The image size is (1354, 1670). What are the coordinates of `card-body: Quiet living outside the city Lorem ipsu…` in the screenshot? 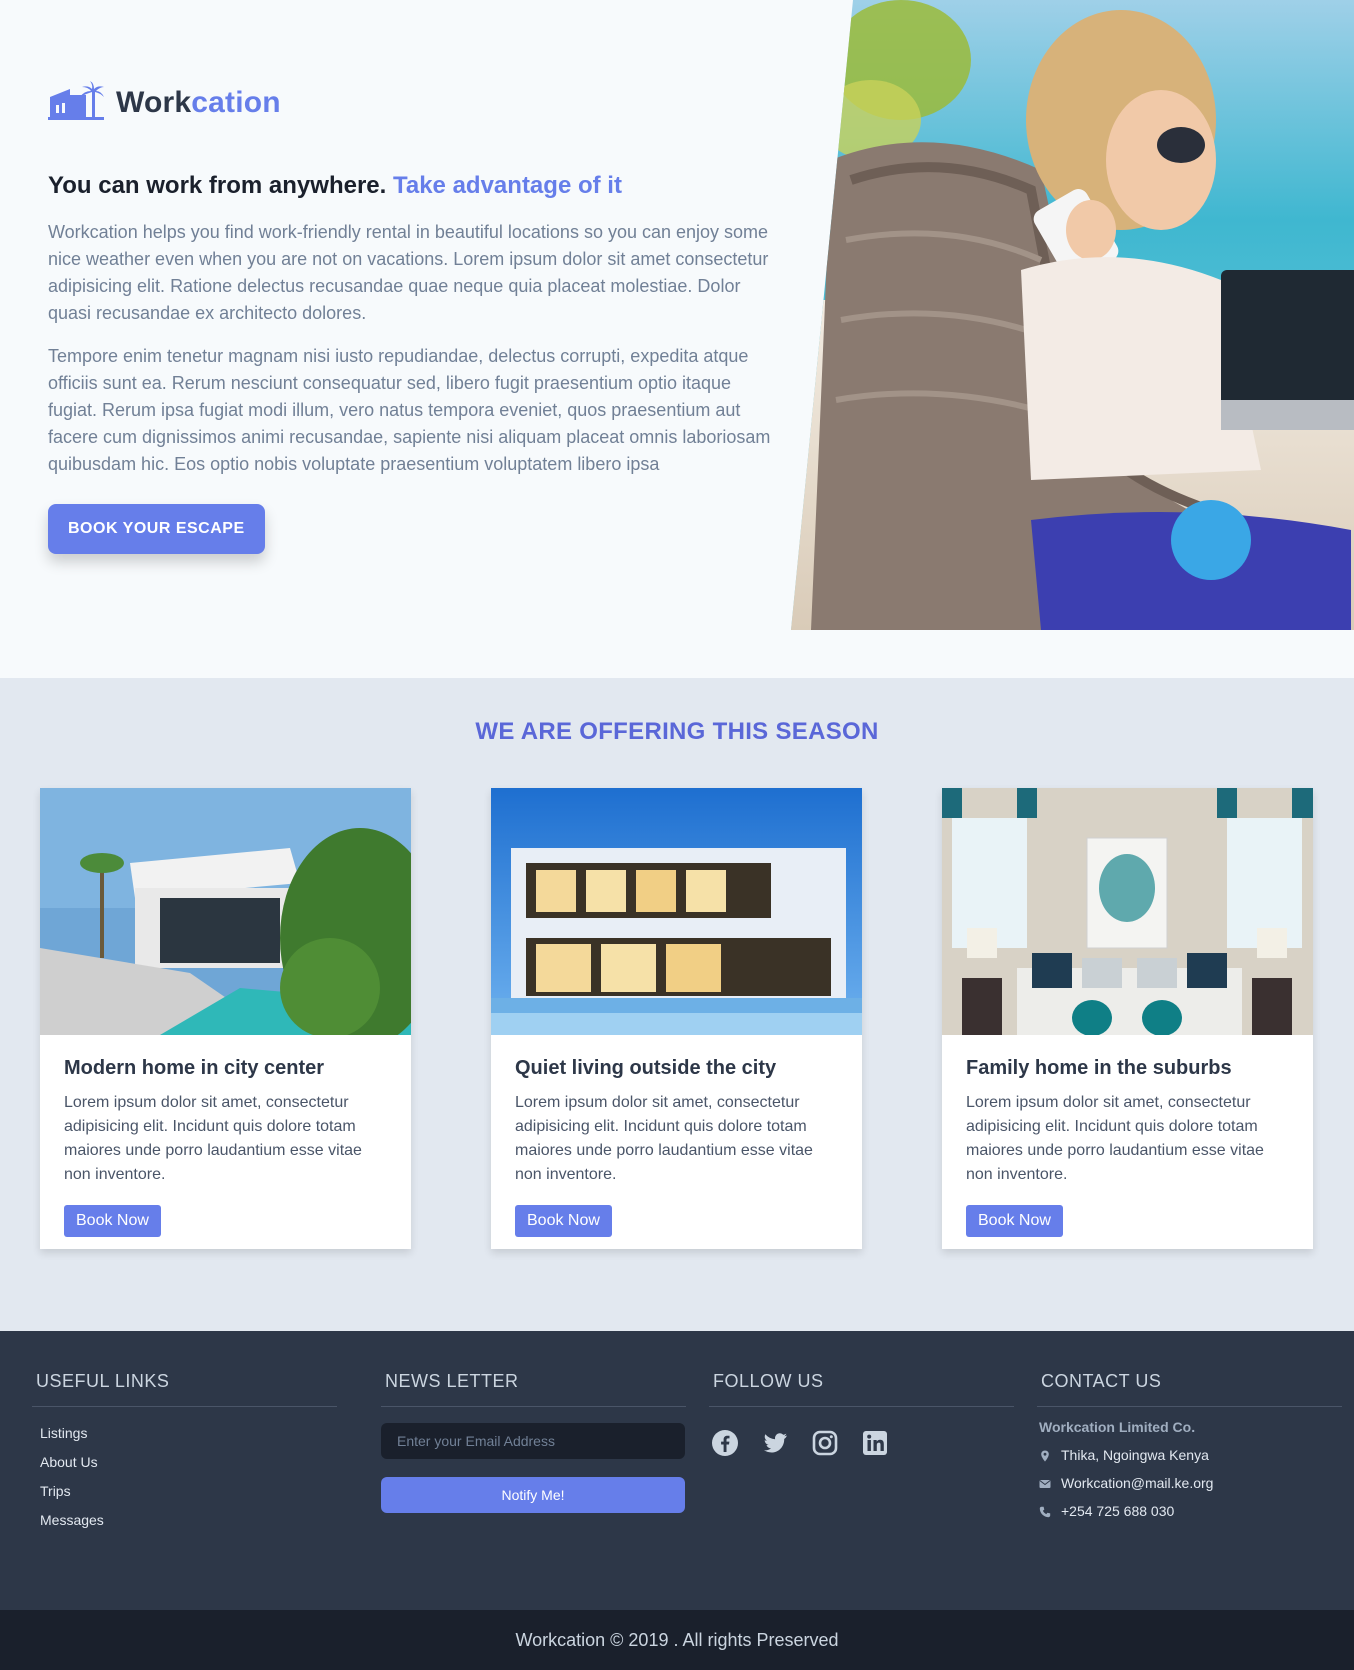 It's located at (676, 1136).